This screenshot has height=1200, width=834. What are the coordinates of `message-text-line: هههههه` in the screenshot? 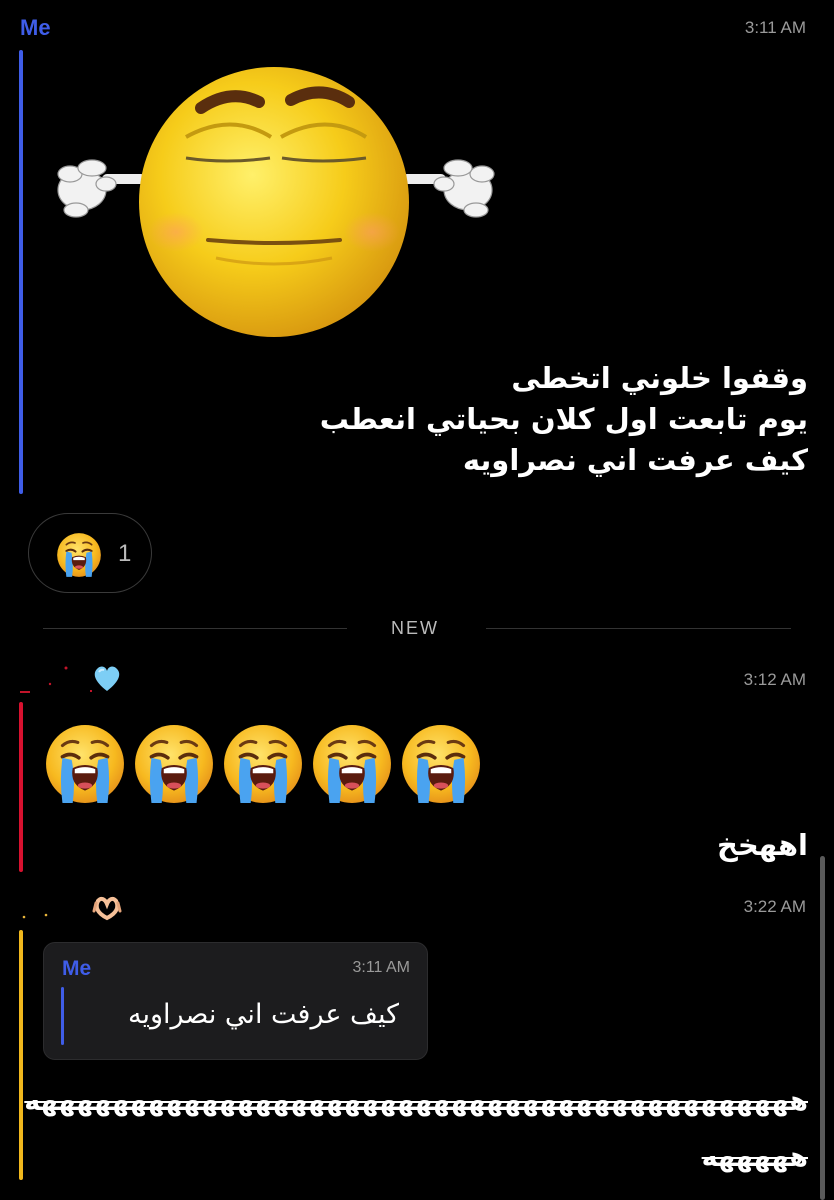 It's located at (754, 1157).